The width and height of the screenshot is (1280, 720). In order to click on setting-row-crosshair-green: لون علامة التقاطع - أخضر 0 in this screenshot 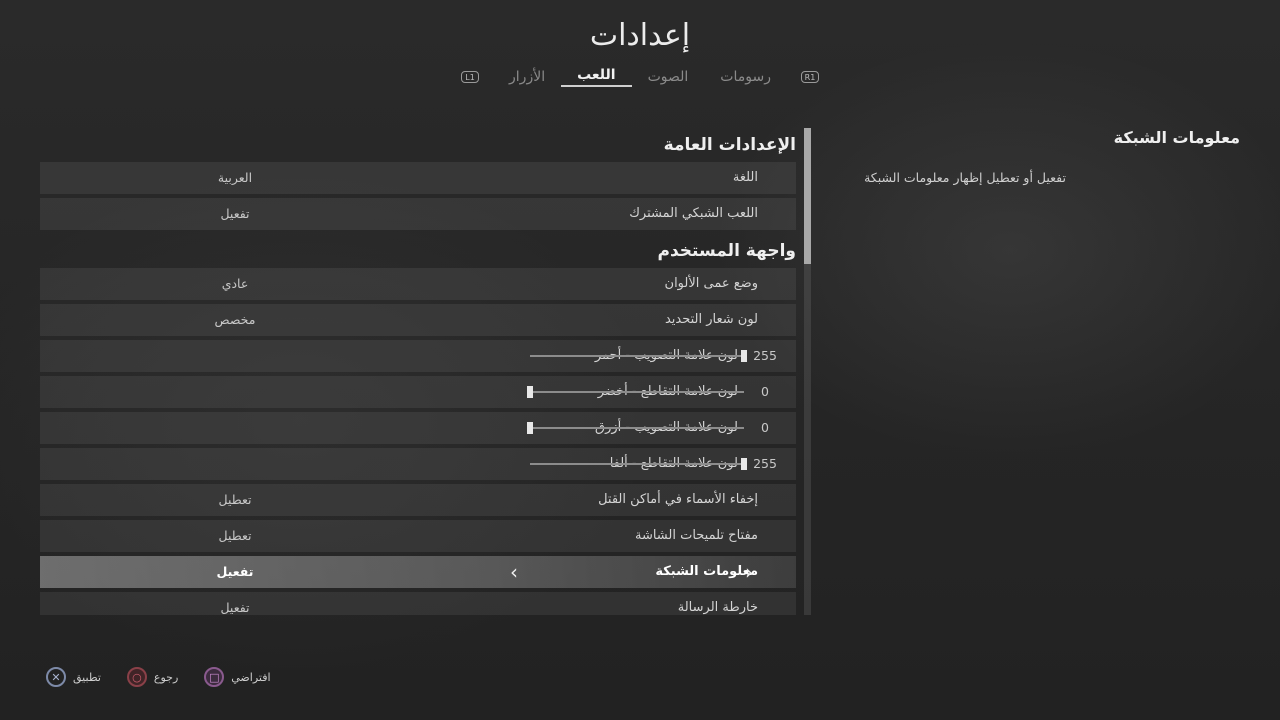, I will do `click(418, 392)`.